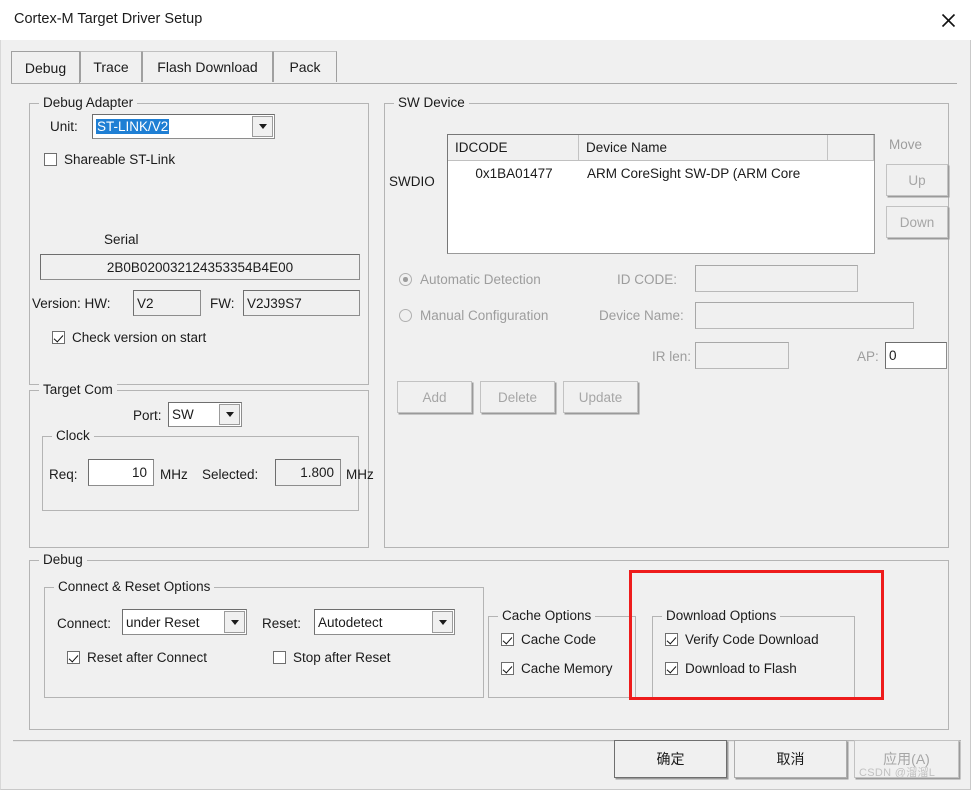  Describe the element at coordinates (350, 622) in the screenshot. I see `reset-select-value: Autodetect` at that location.